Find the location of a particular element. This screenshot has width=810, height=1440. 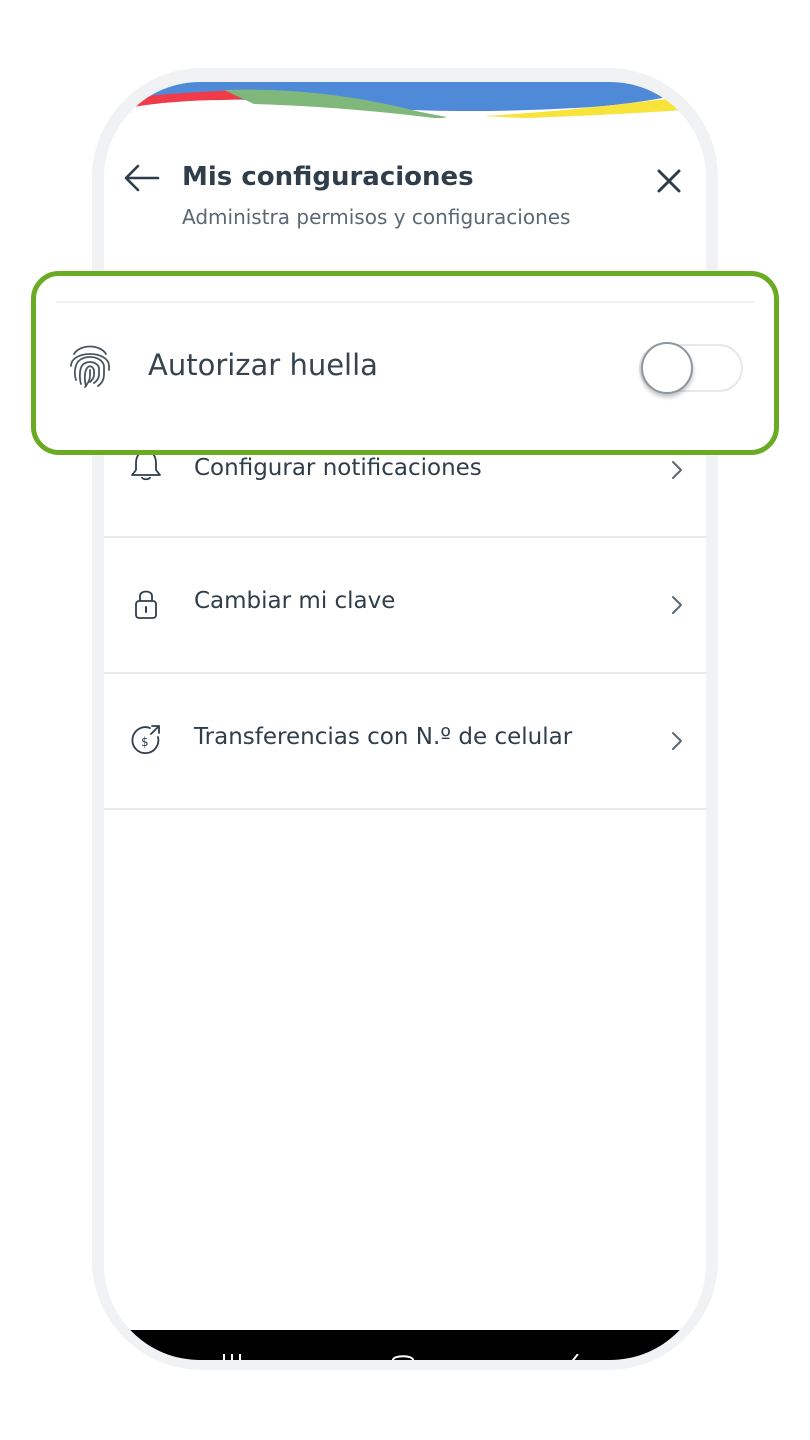

menu-item-label: Transferencias con N.º de celular is located at coordinates (383, 737).